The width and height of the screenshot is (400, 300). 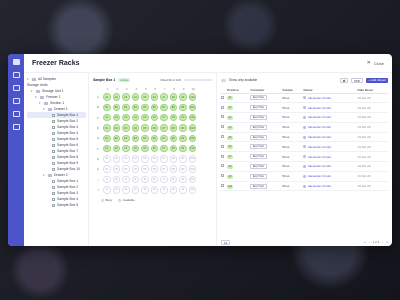 What do you see at coordinates (183, 97) in the screenshot?
I see `well: A9` at bounding box center [183, 97].